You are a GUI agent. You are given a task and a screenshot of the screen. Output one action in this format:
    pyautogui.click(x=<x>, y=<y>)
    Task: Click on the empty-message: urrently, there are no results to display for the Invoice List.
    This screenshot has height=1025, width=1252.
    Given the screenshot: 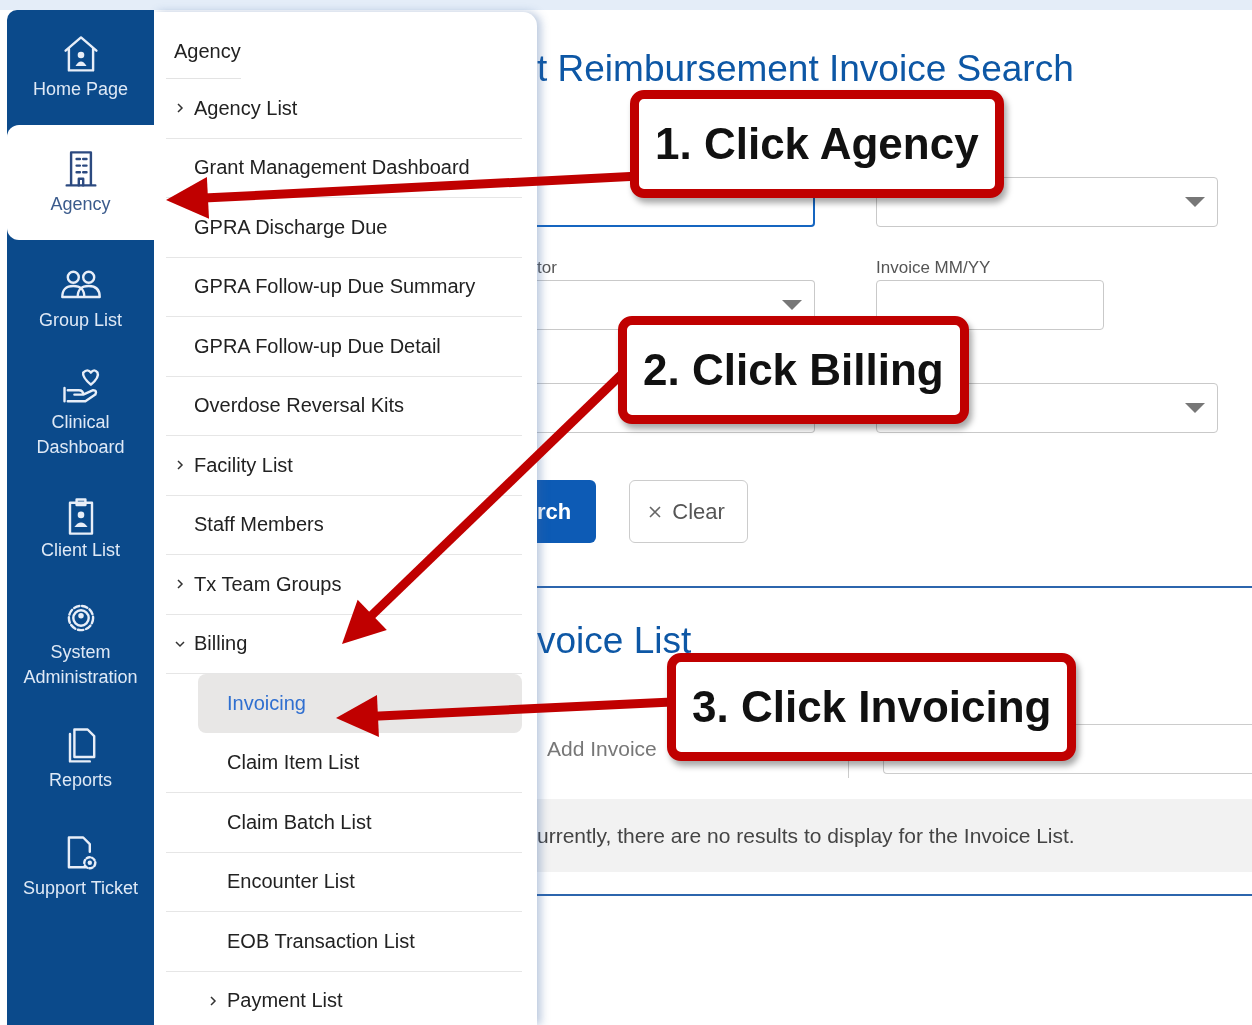 What is the action you would take?
    pyautogui.click(x=806, y=835)
    